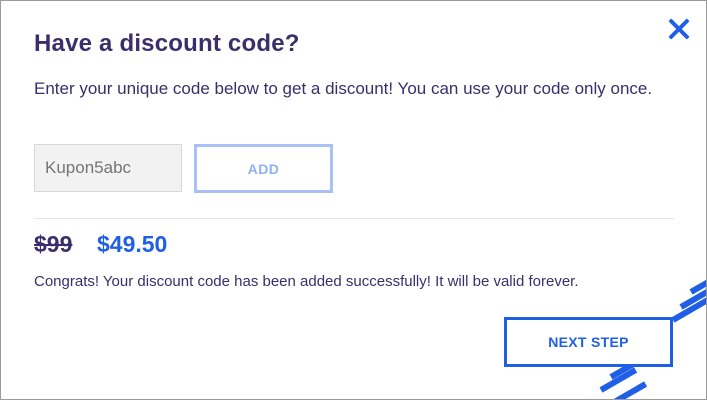 The width and height of the screenshot is (707, 400). What do you see at coordinates (108, 168) in the screenshot?
I see `discount-code-input` at bounding box center [108, 168].